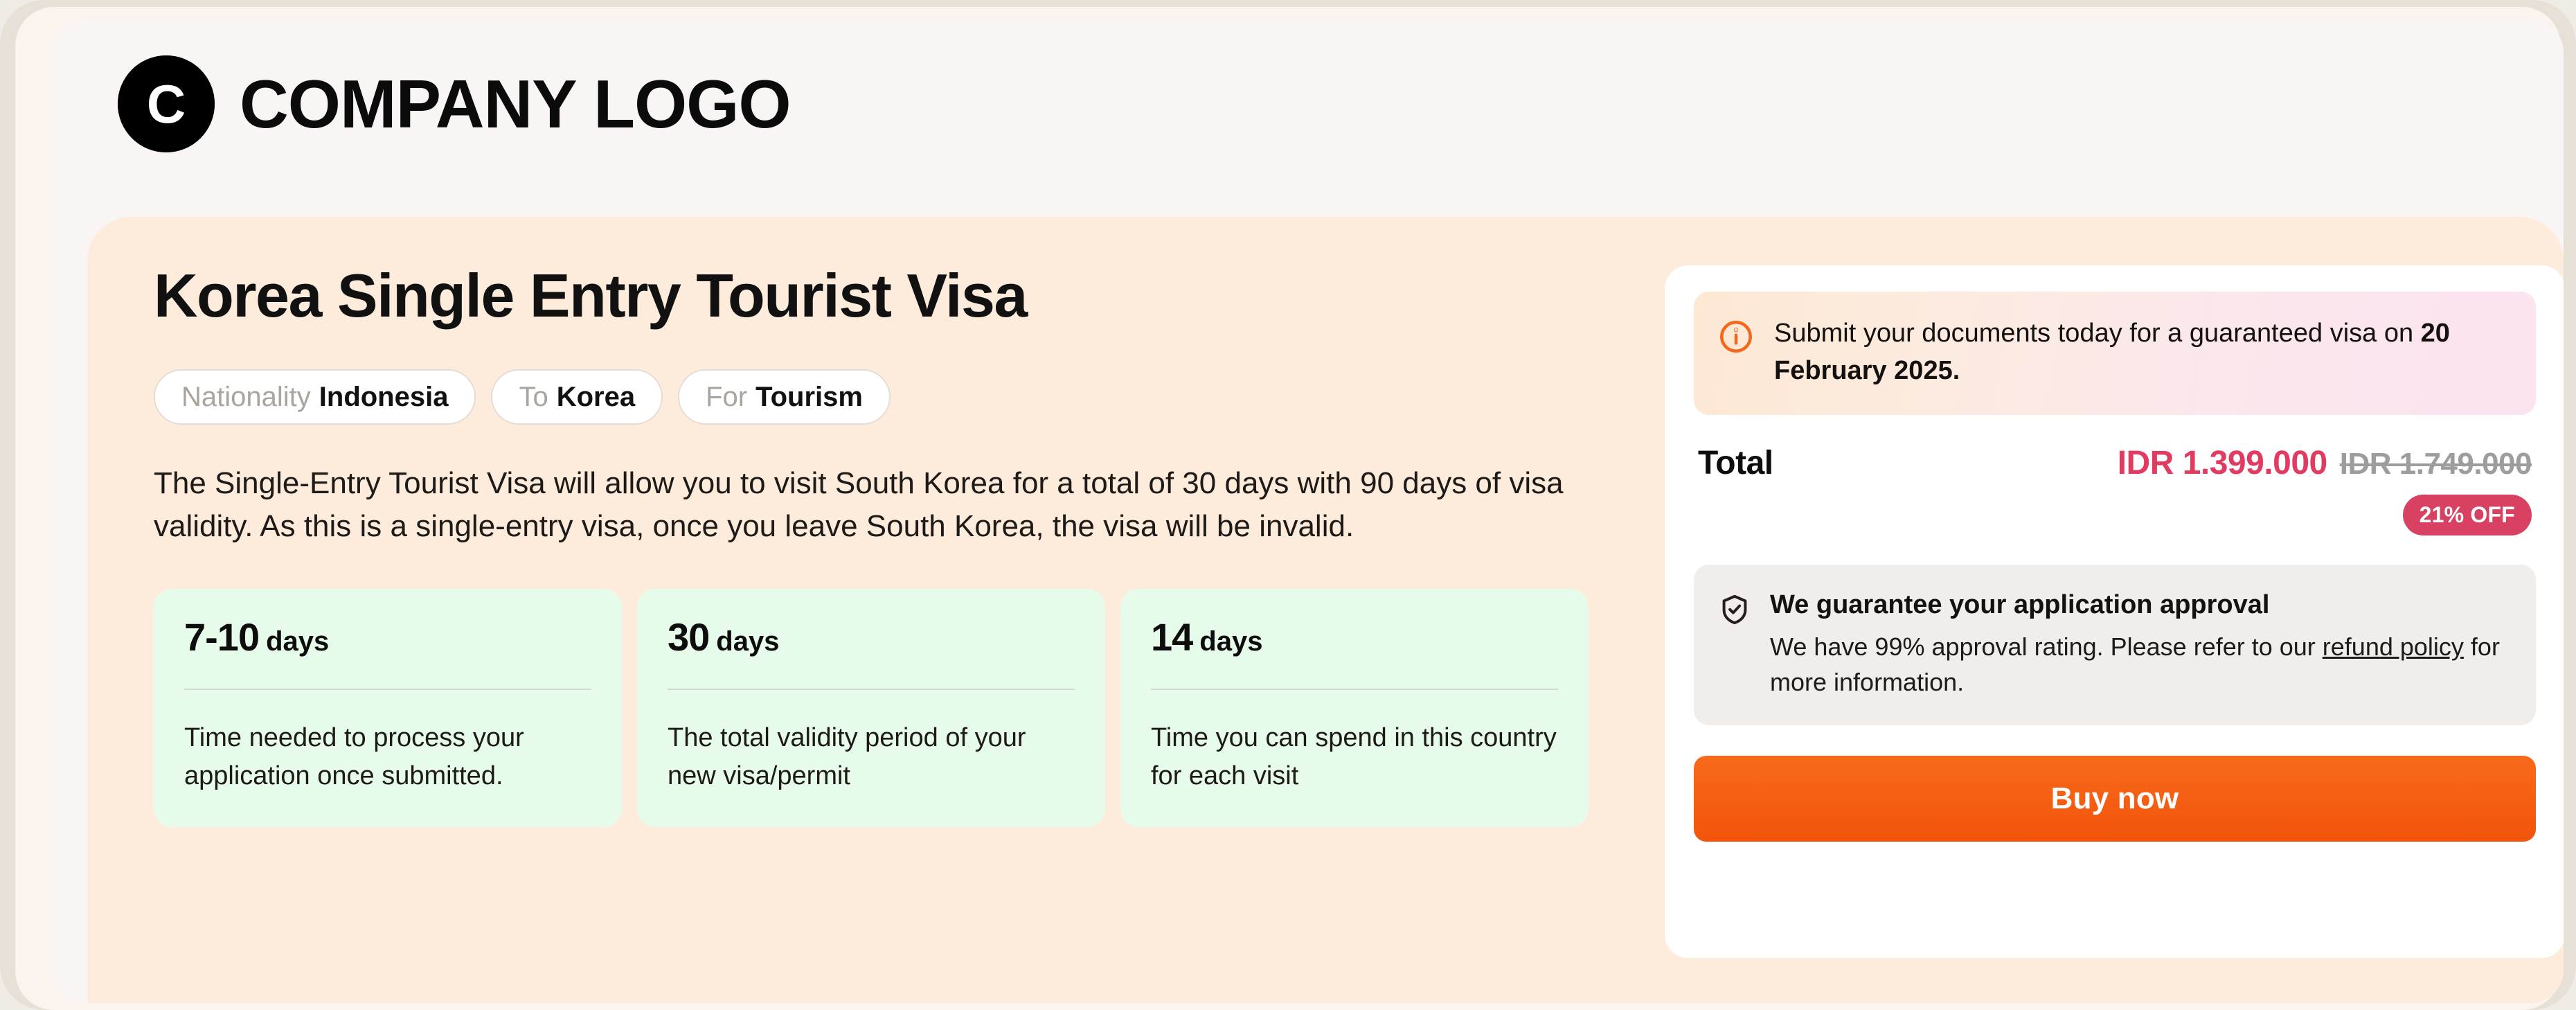 This screenshot has height=1010, width=2576. What do you see at coordinates (246, 397) in the screenshot?
I see `tag-nationality-key: Nationality` at bounding box center [246, 397].